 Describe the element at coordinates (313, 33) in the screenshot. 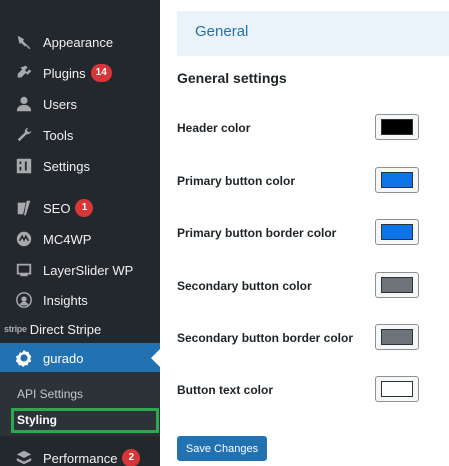

I see `tab-bar: General` at that location.